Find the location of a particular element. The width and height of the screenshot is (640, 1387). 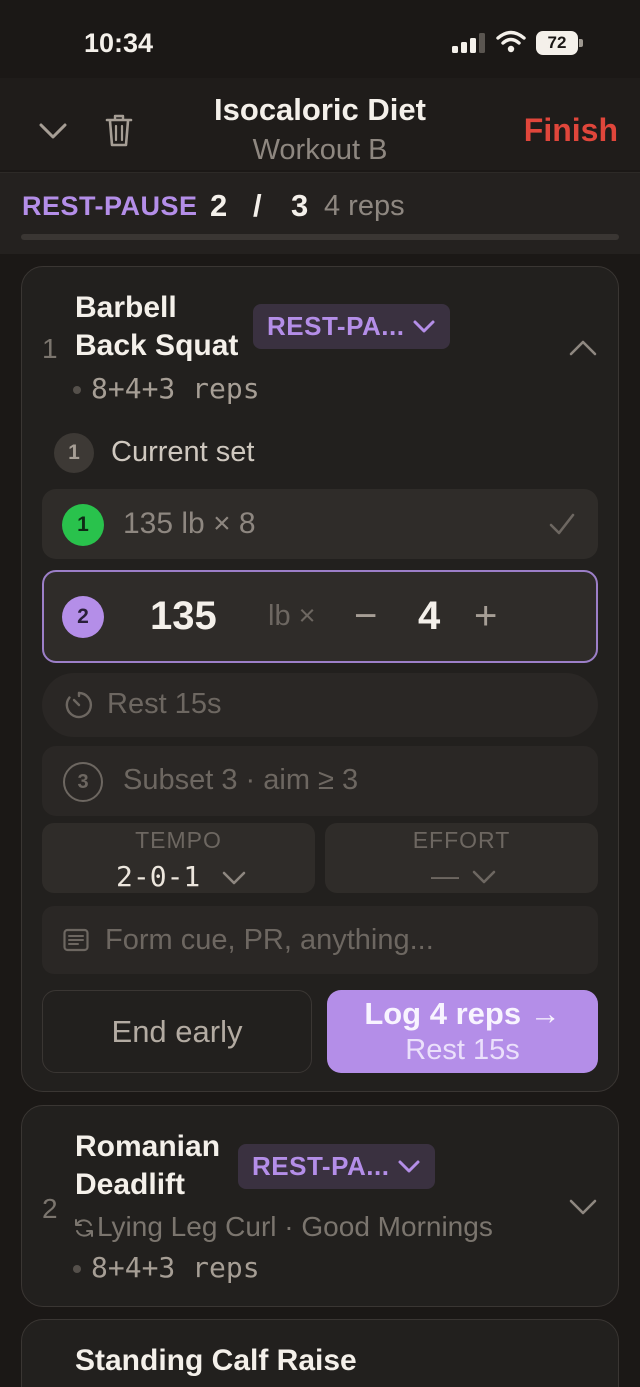

current-set-badge: 1 is located at coordinates (74, 453).